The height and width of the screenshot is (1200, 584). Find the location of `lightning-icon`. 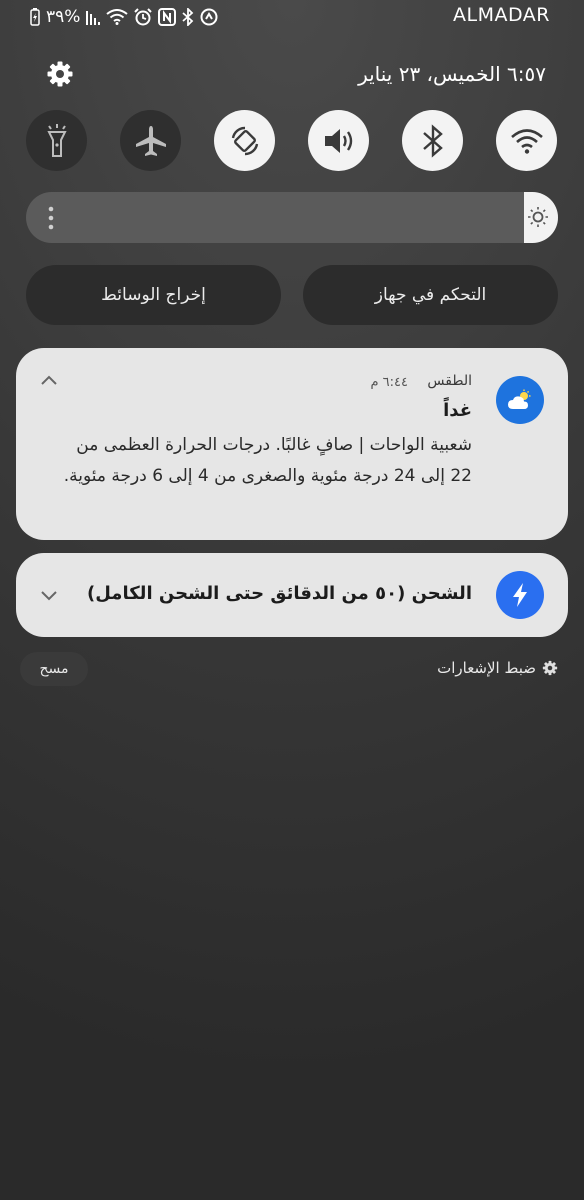

lightning-icon is located at coordinates (520, 595).